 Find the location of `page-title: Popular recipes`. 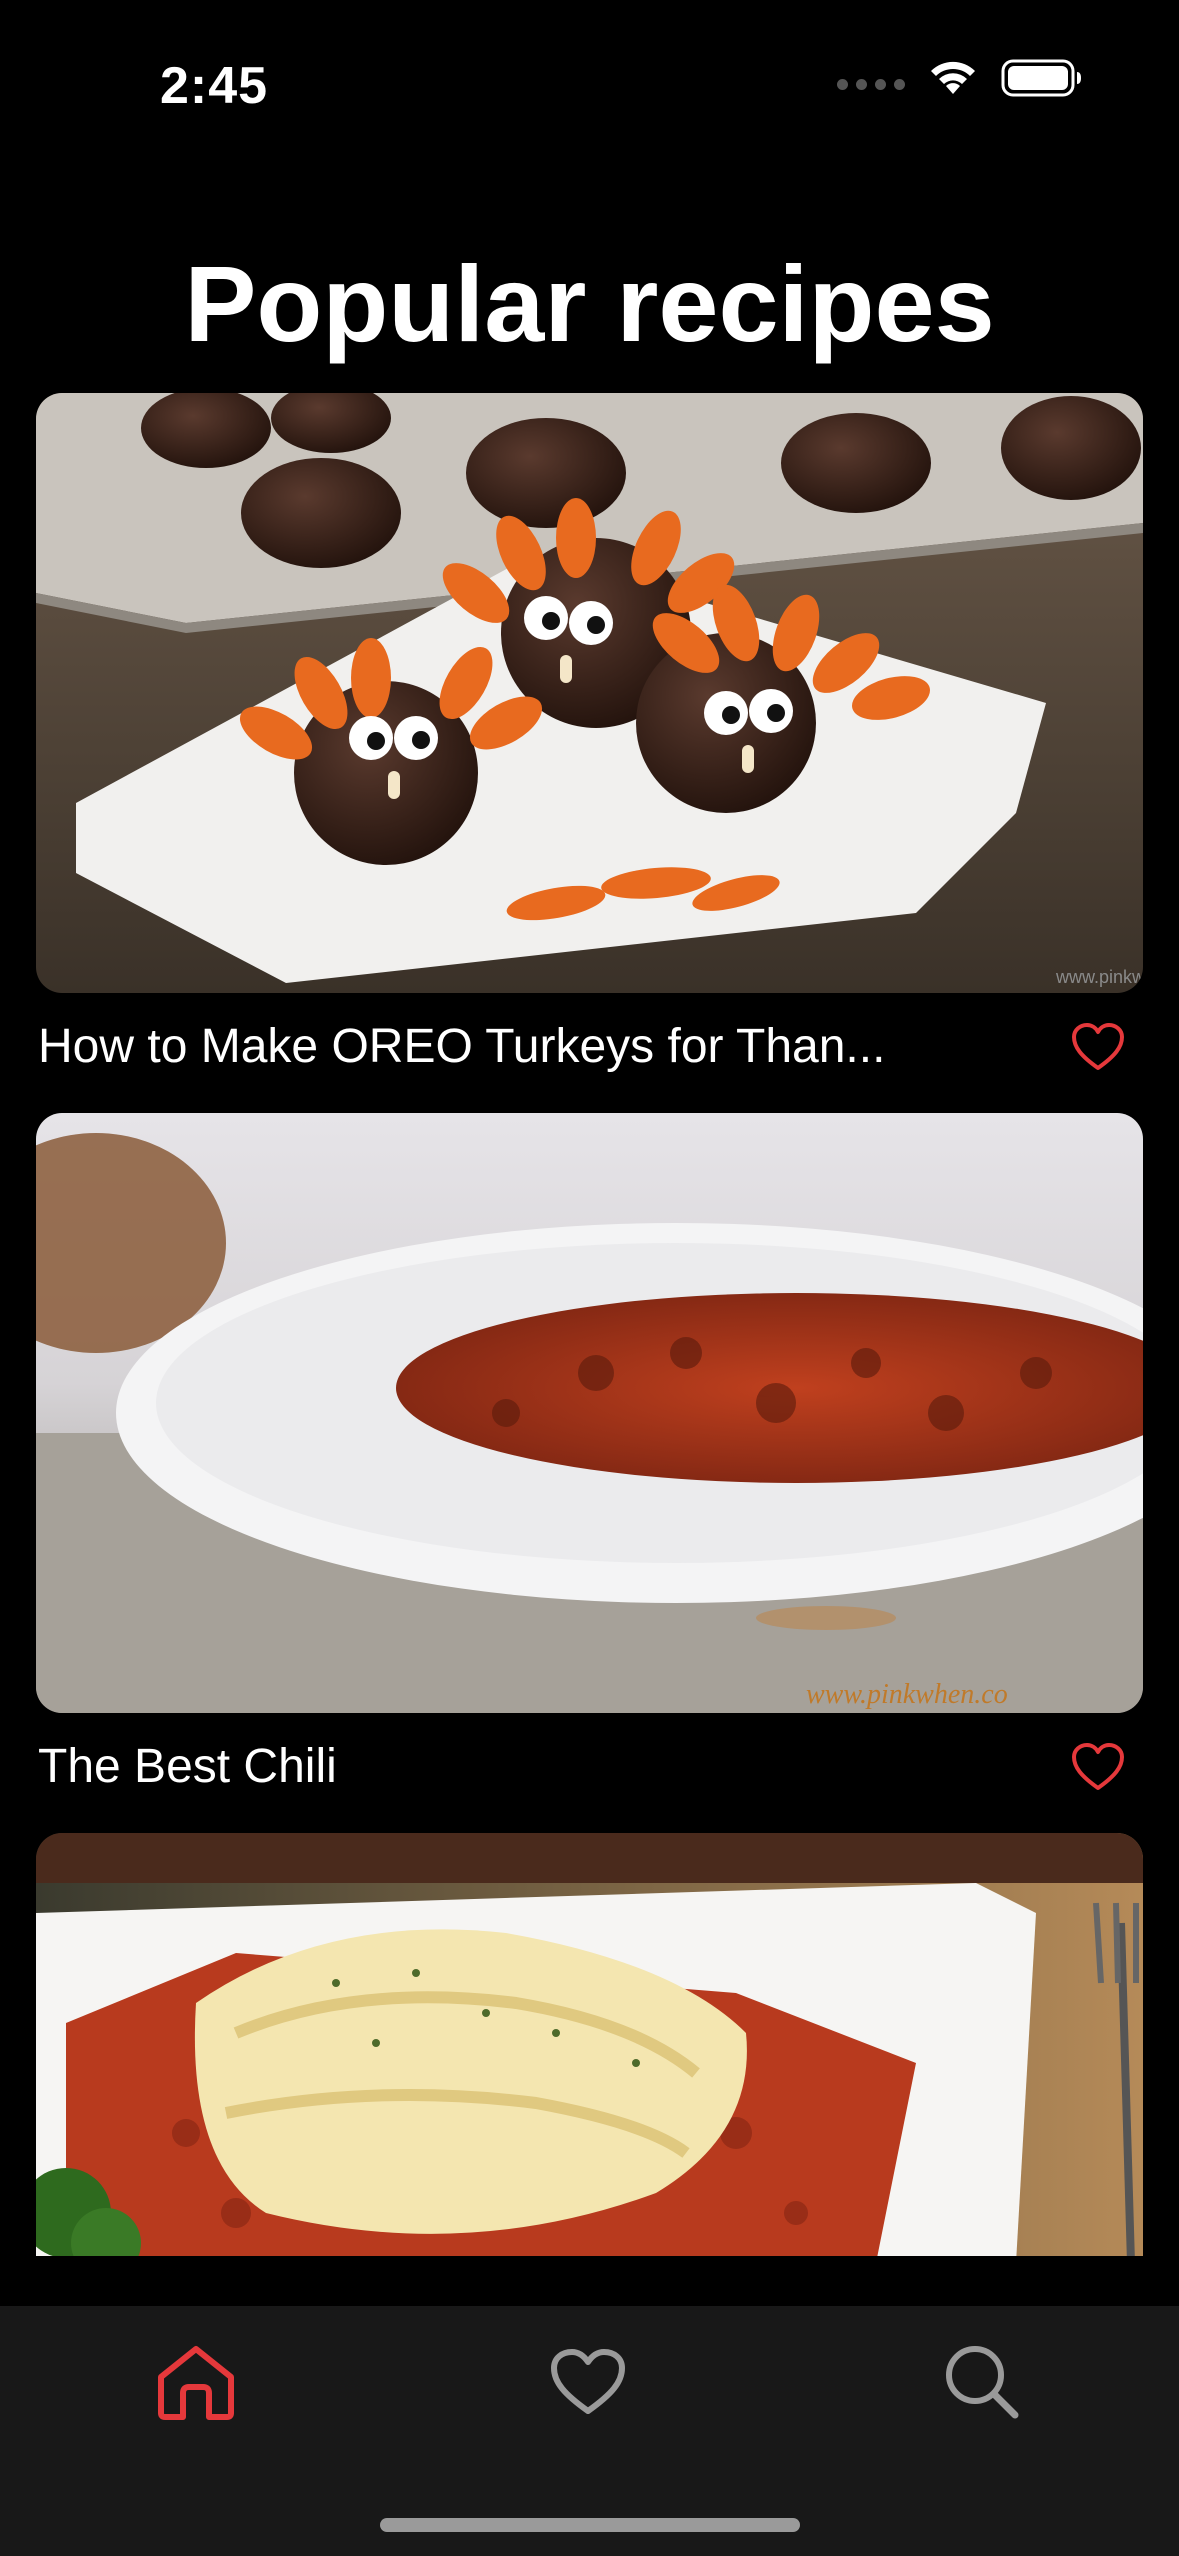

page-title: Popular recipes is located at coordinates (589, 303).